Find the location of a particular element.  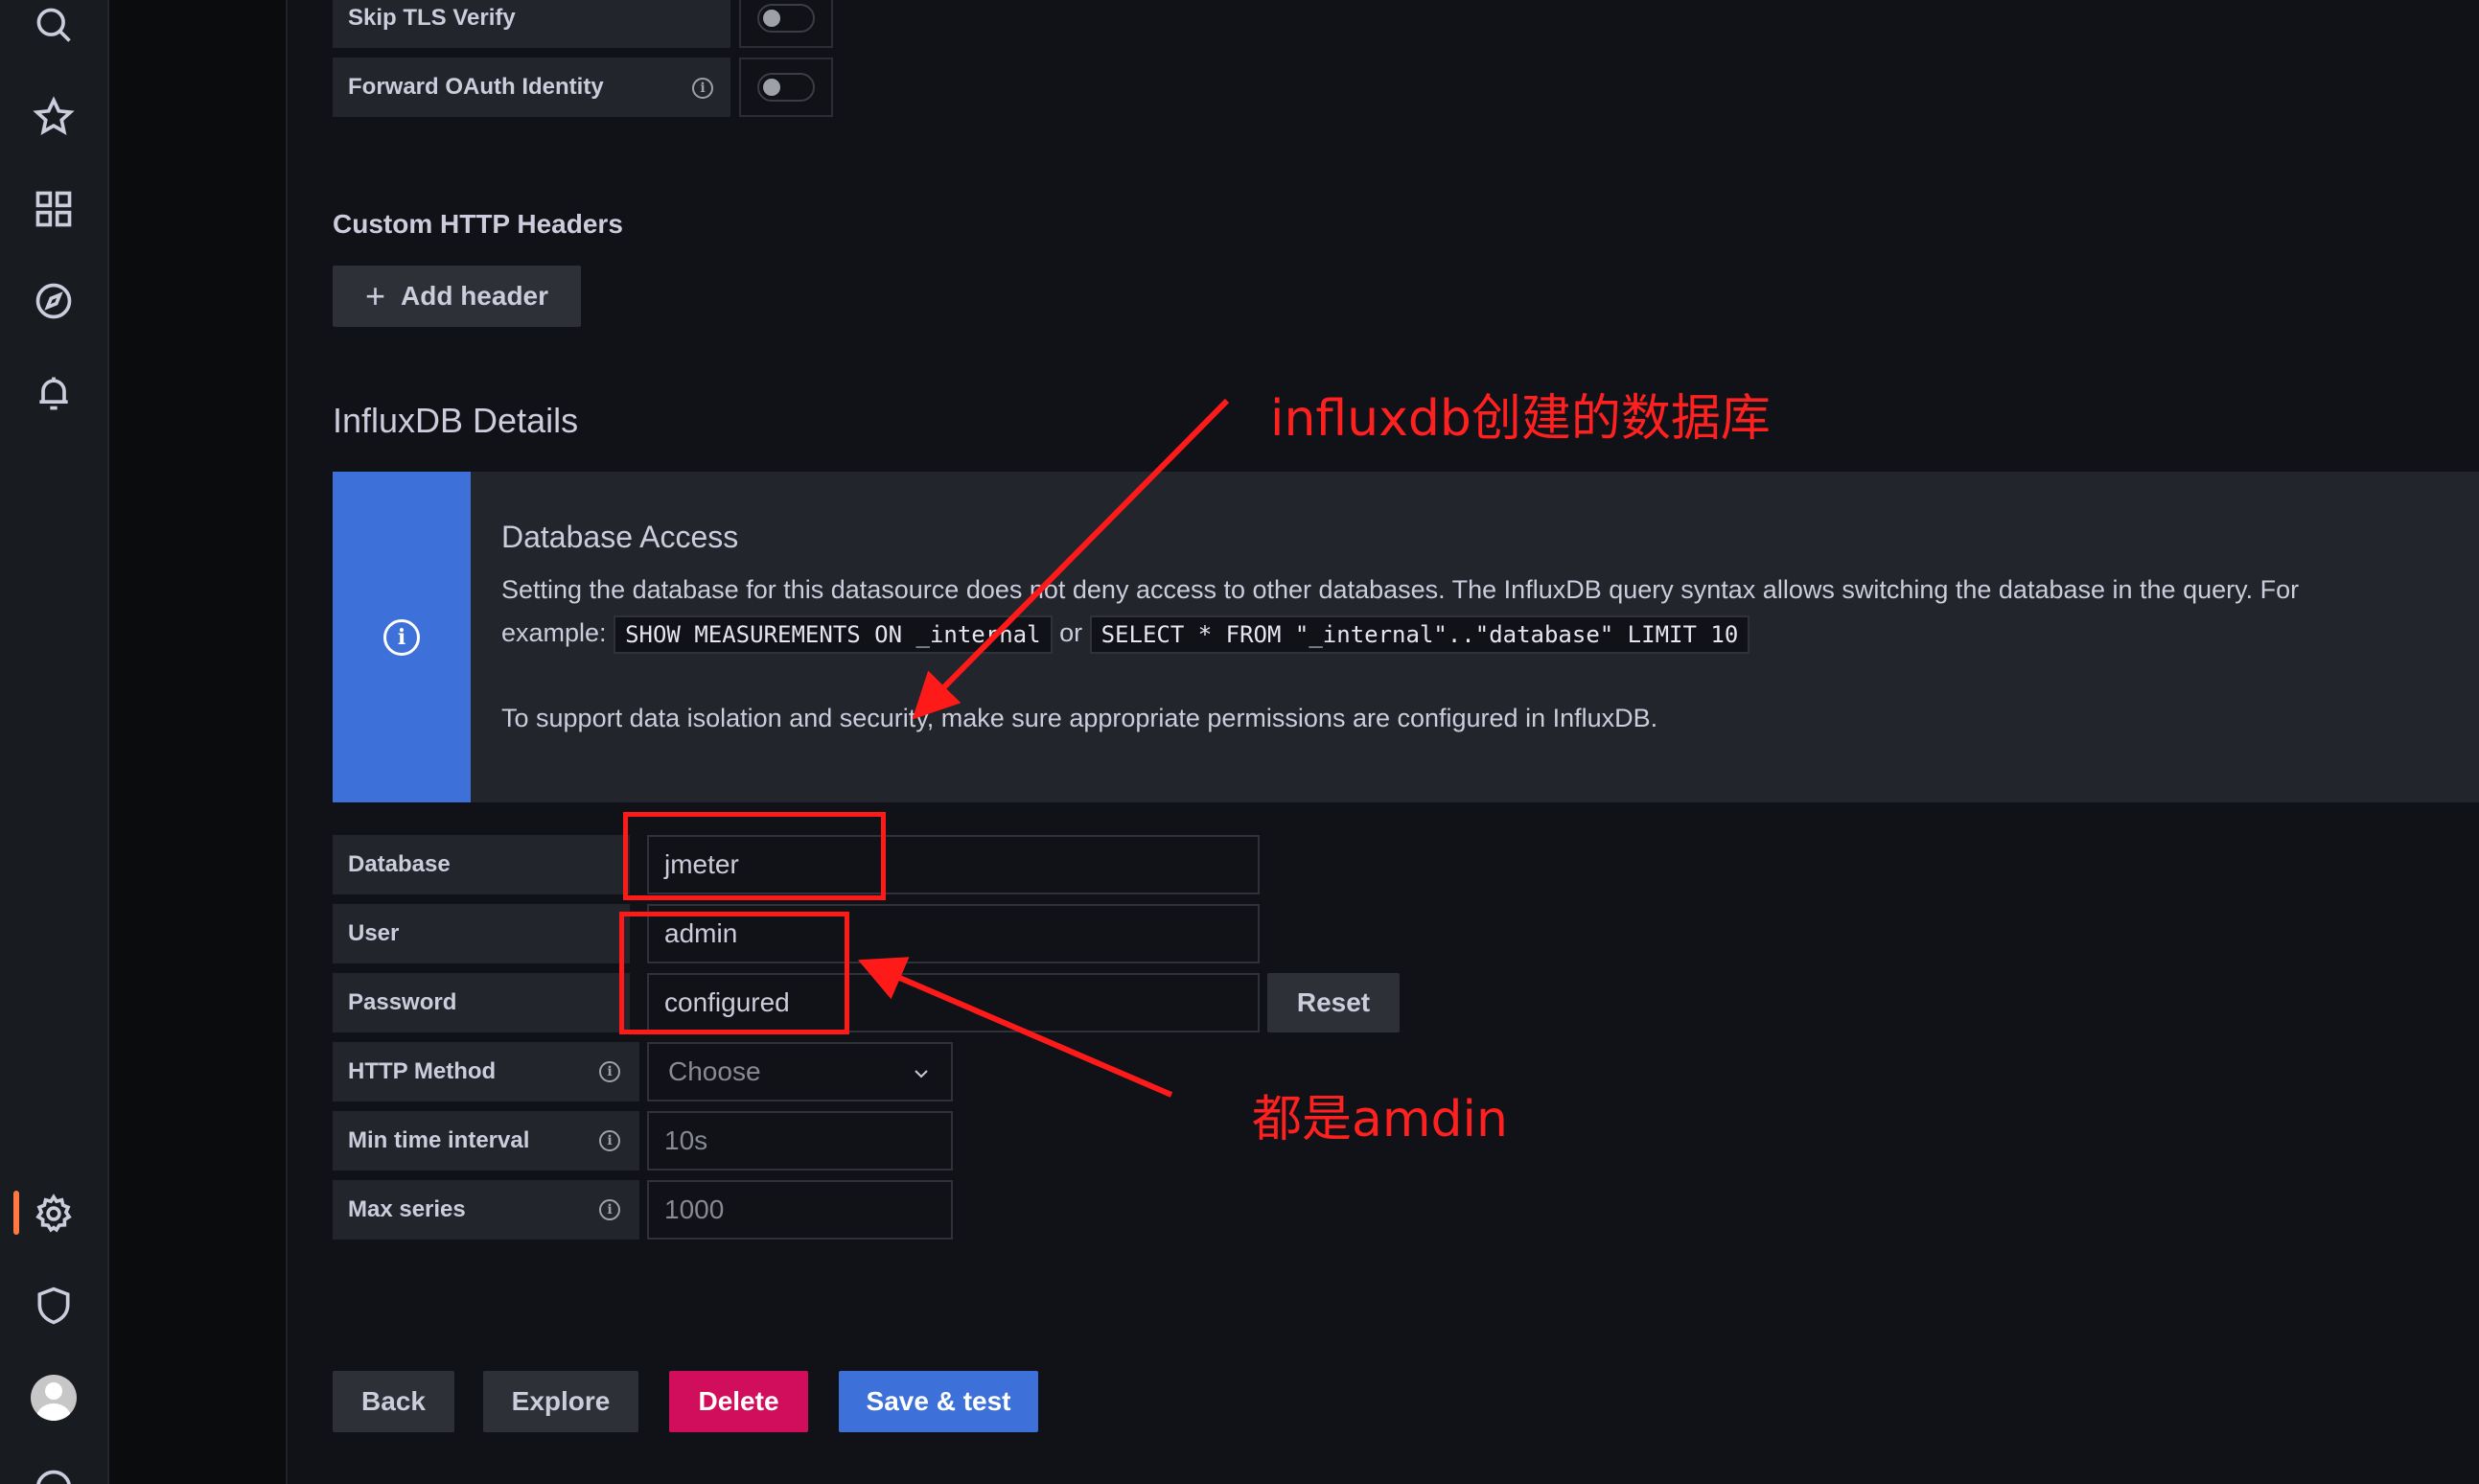

max-series-input: 1000 is located at coordinates (800, 1210).